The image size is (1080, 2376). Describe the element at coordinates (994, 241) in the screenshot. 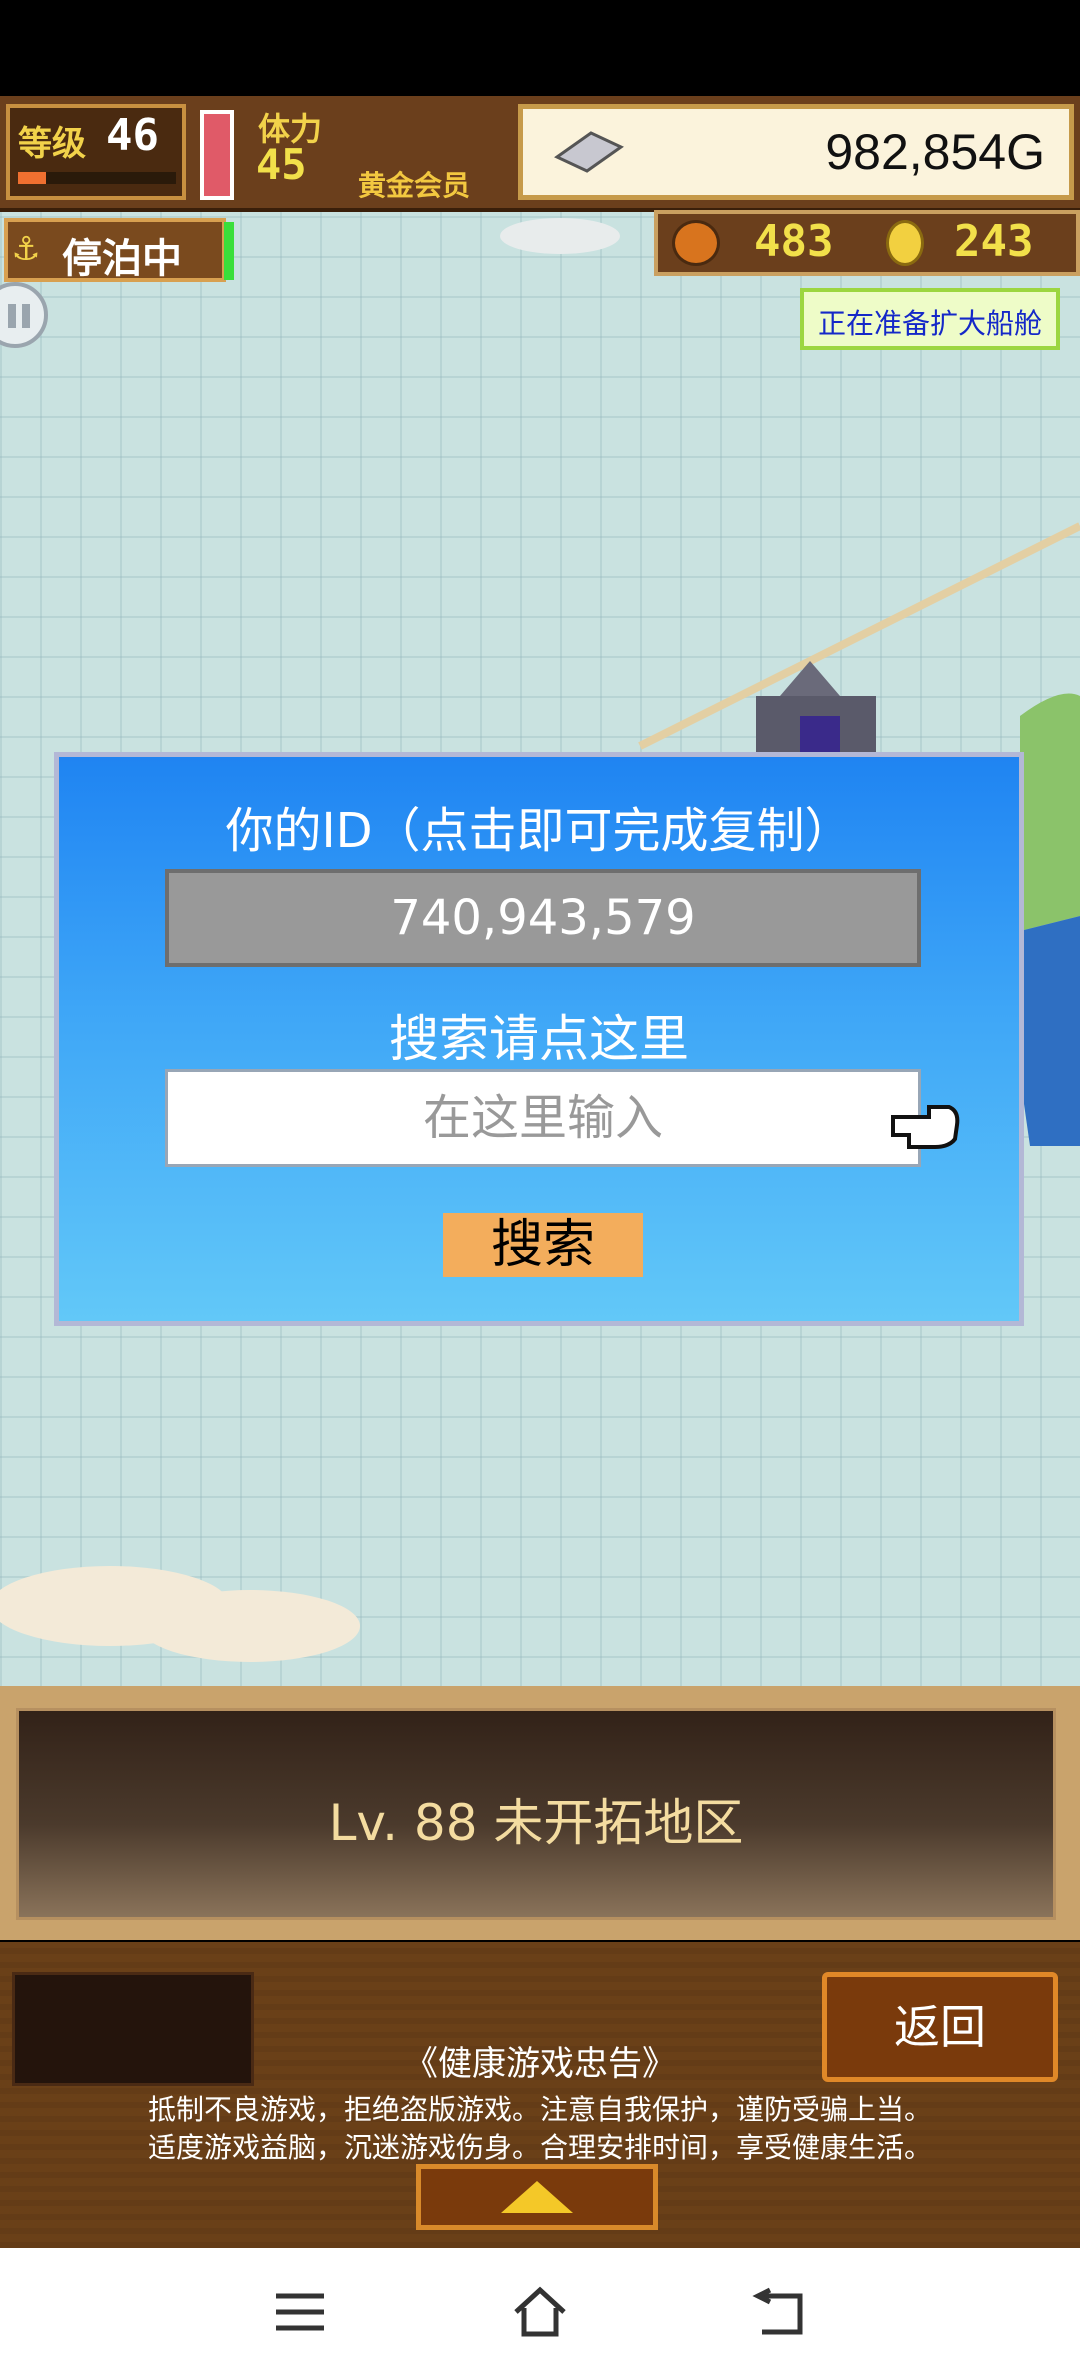

I see `coin-value: 243` at that location.